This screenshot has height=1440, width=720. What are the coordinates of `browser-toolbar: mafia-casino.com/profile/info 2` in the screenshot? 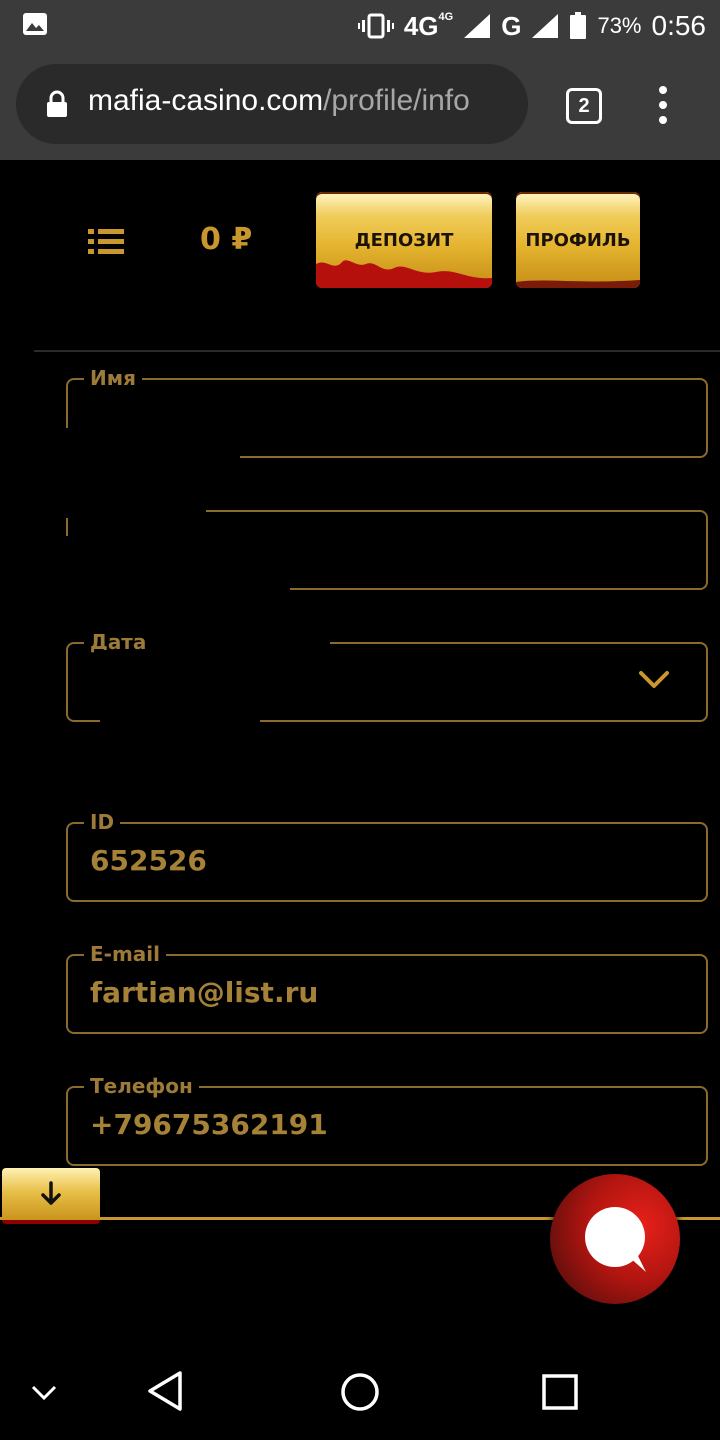 It's located at (360, 106).